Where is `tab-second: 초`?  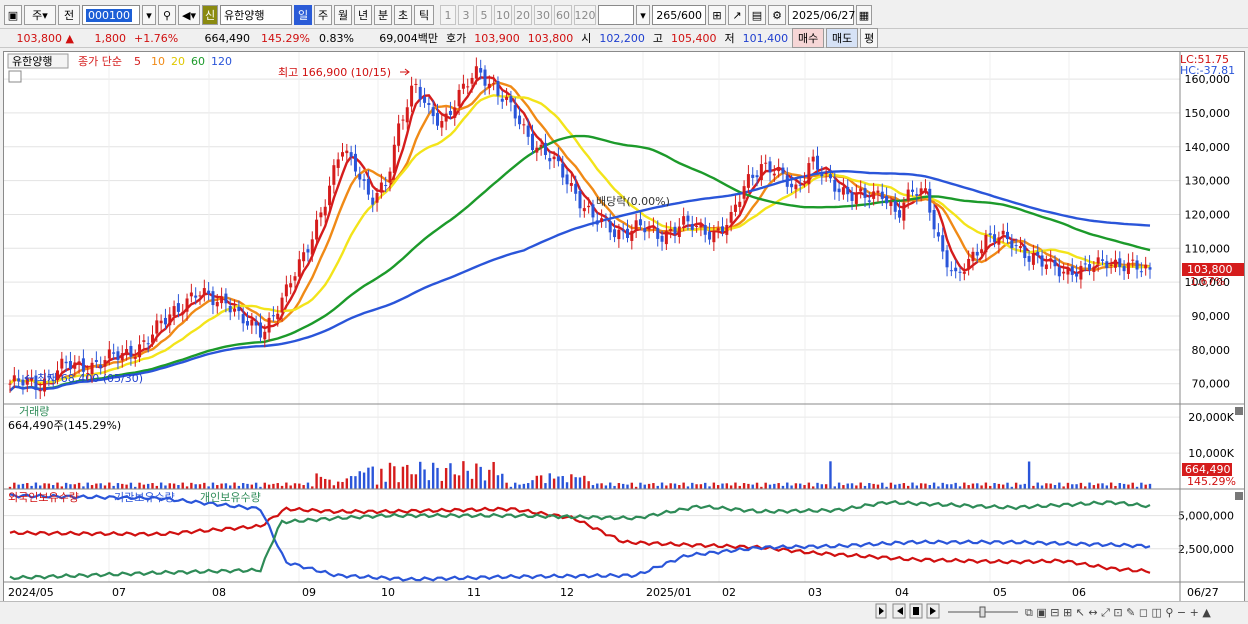
tab-second: 초 is located at coordinates (403, 15).